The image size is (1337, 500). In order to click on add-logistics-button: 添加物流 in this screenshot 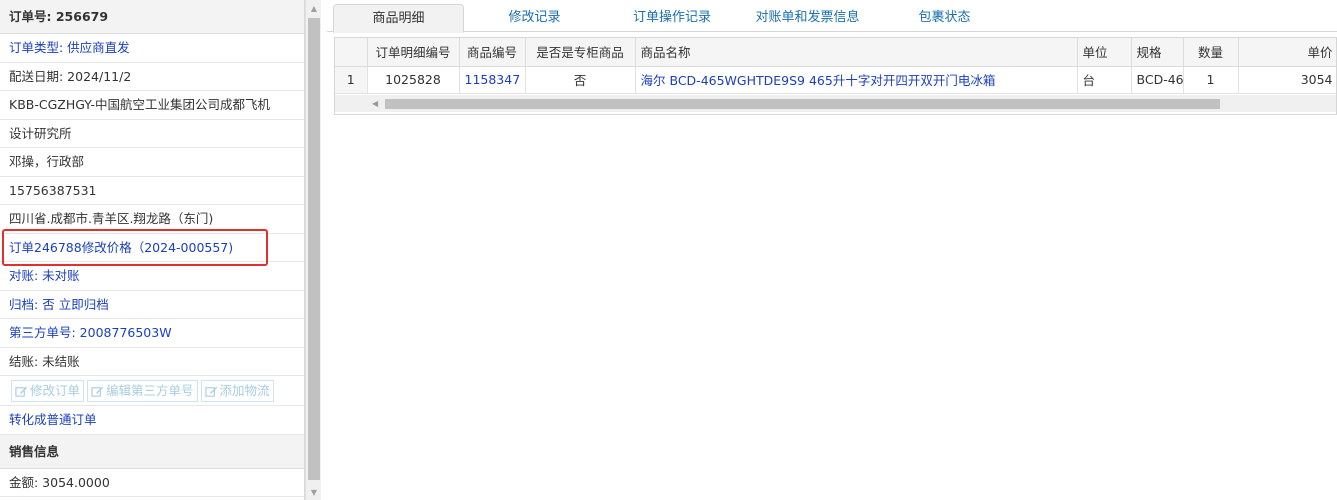, I will do `click(237, 391)`.